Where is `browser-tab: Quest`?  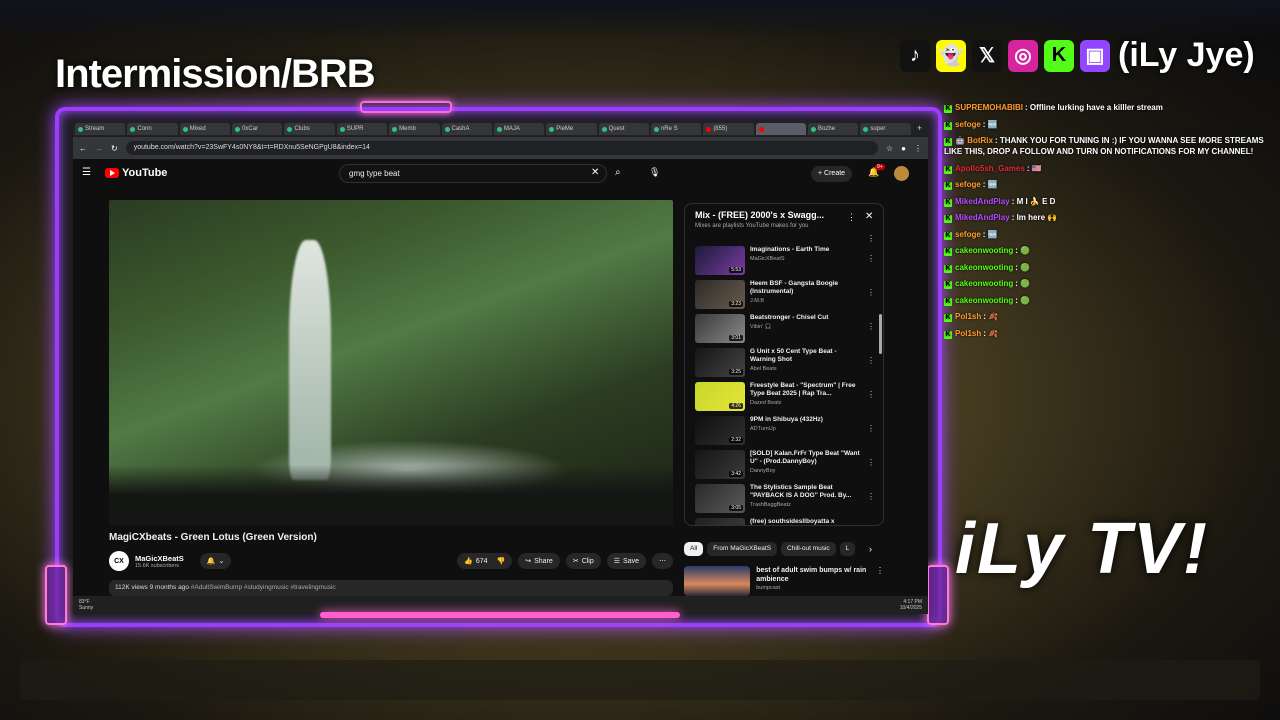
browser-tab: Quest is located at coordinates (623, 129).